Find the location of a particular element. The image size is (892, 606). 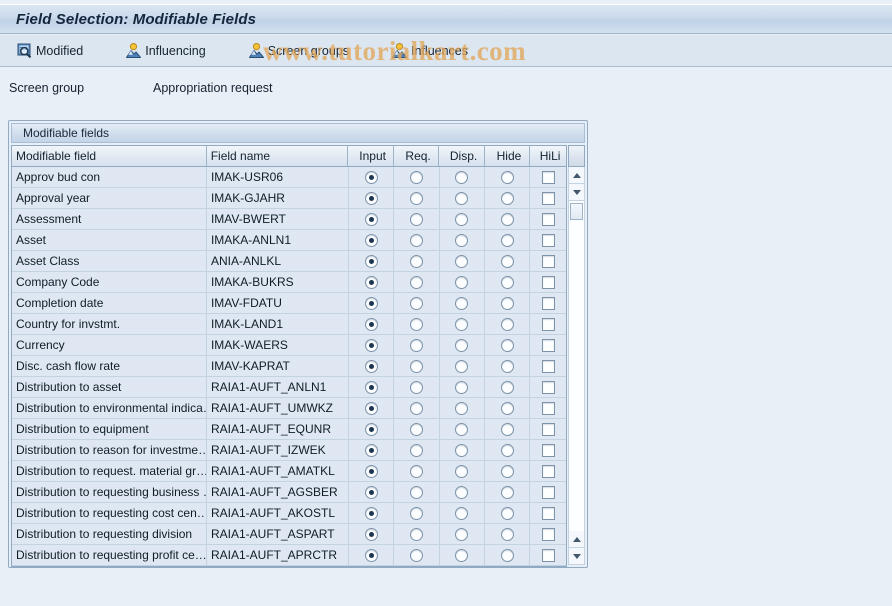

scrollbar-thumb is located at coordinates (576, 211).